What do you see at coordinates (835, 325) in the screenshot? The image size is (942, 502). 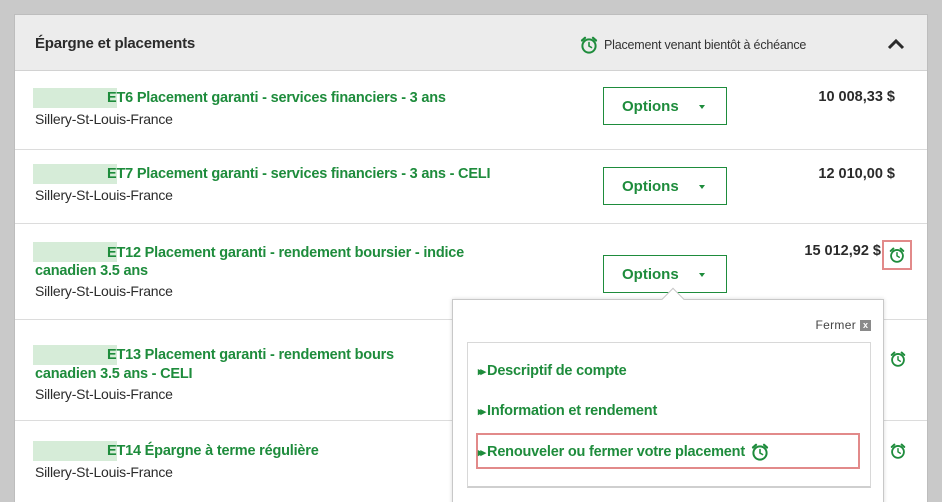 I see `close-label: Fermer` at bounding box center [835, 325].